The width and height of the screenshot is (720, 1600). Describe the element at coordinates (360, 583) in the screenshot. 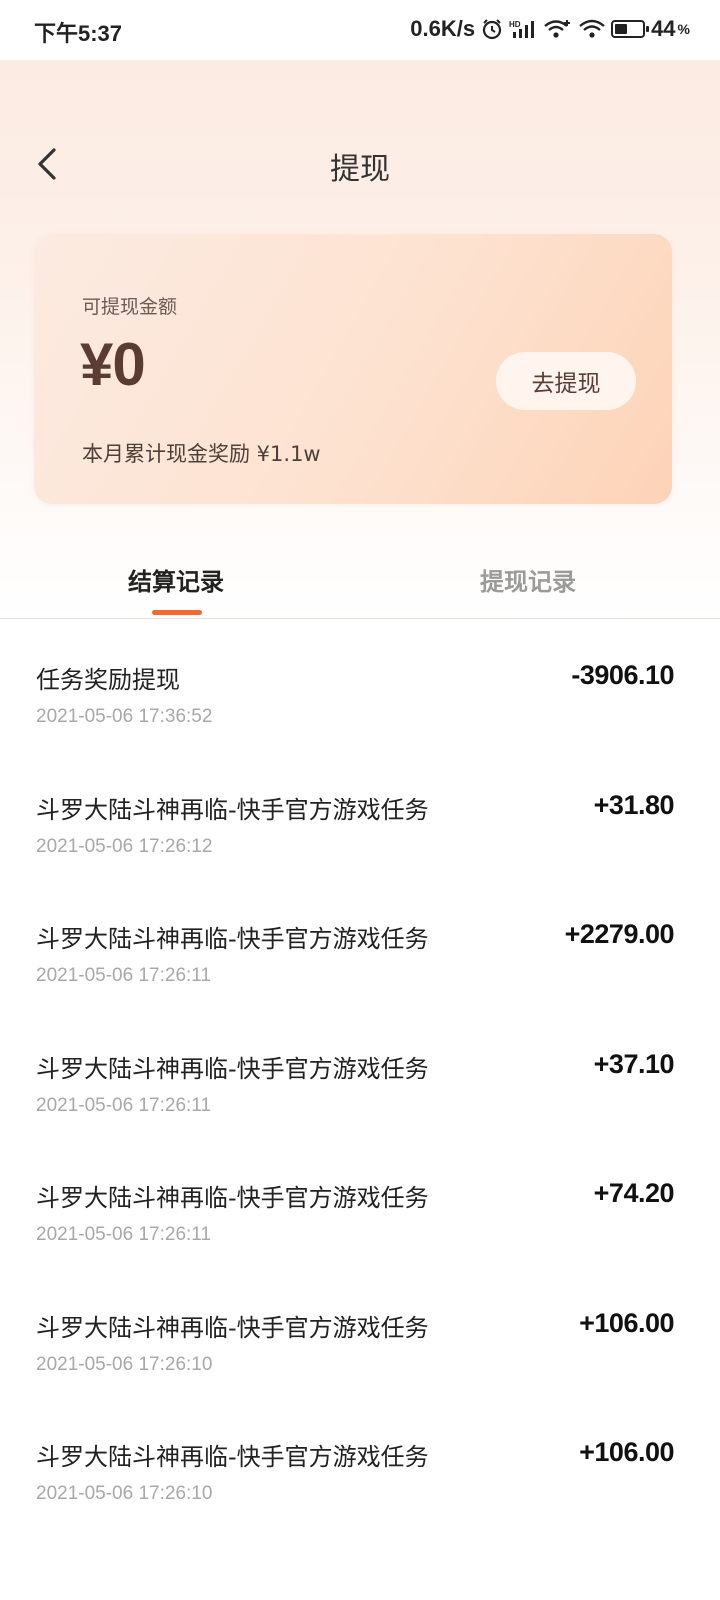

I see `record-tabs: 结算记录 提现记录` at that location.